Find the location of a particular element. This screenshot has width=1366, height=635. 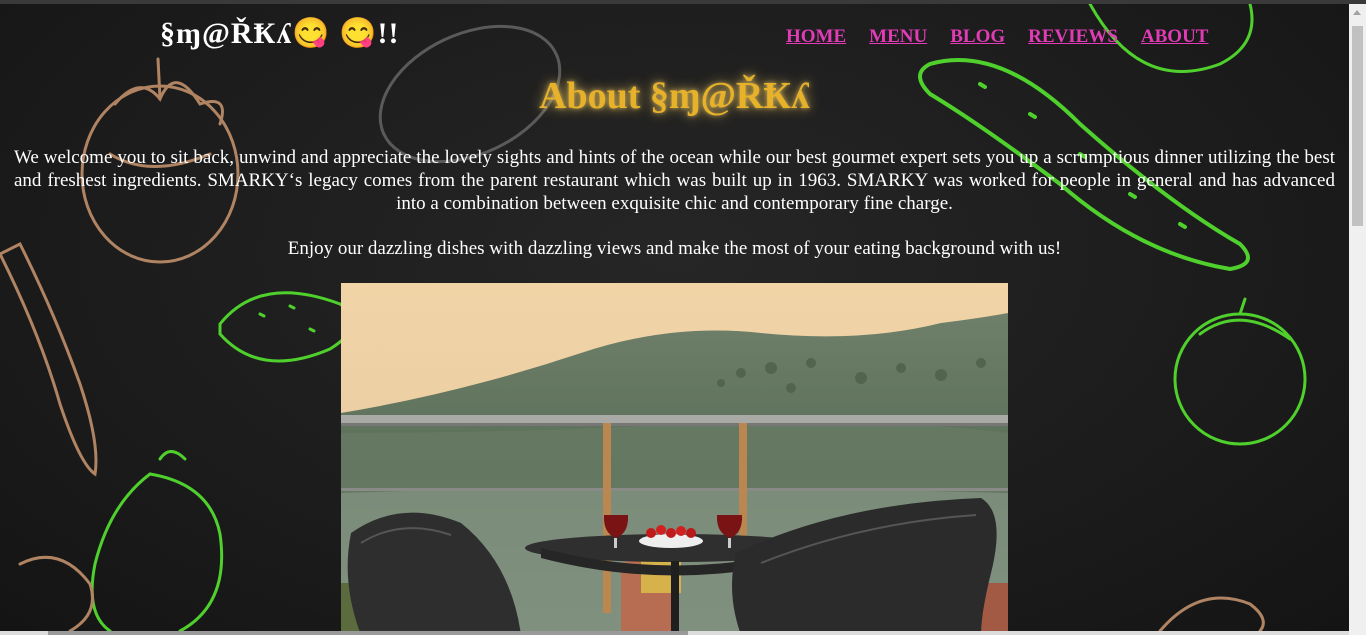

site-logo: §ɱ@ŘҞʎ😋 😋!! is located at coordinates (280, 33).